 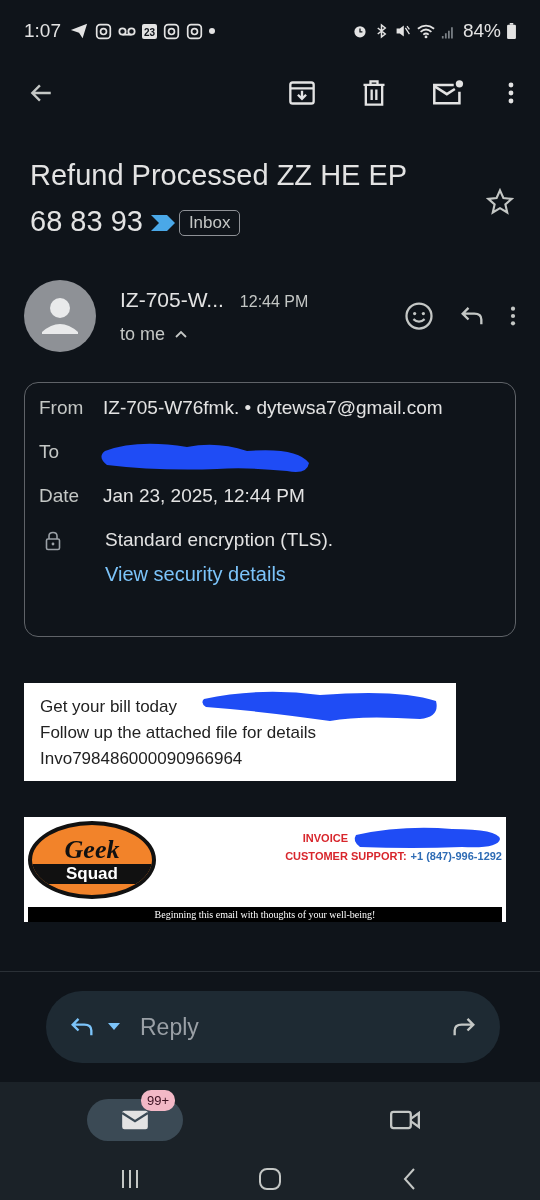 I want to click on video-camera-icon, so click(x=405, y=1120).